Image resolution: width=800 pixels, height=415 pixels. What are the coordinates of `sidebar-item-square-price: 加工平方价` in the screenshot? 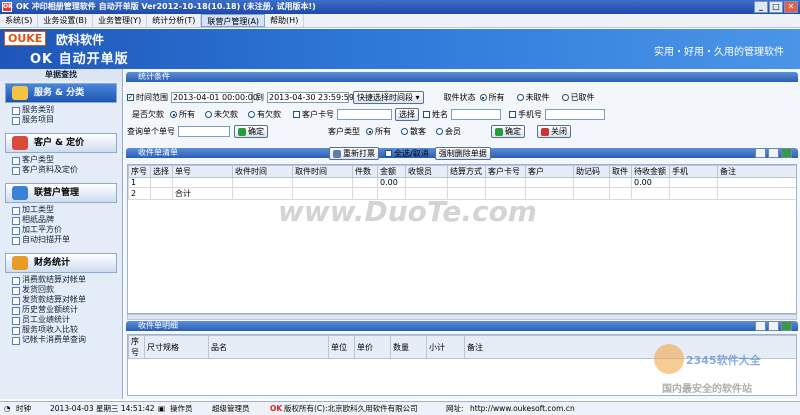 It's located at (61, 230).